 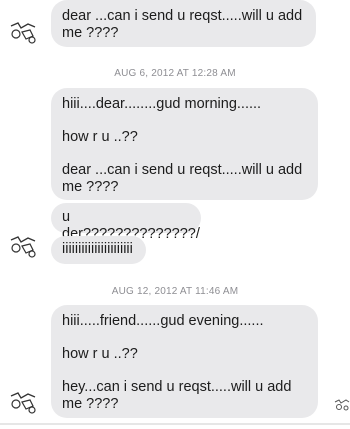 I want to click on message-bubble: iiiiiiiiiiiiiiiiiiiiii, so click(x=98, y=250).